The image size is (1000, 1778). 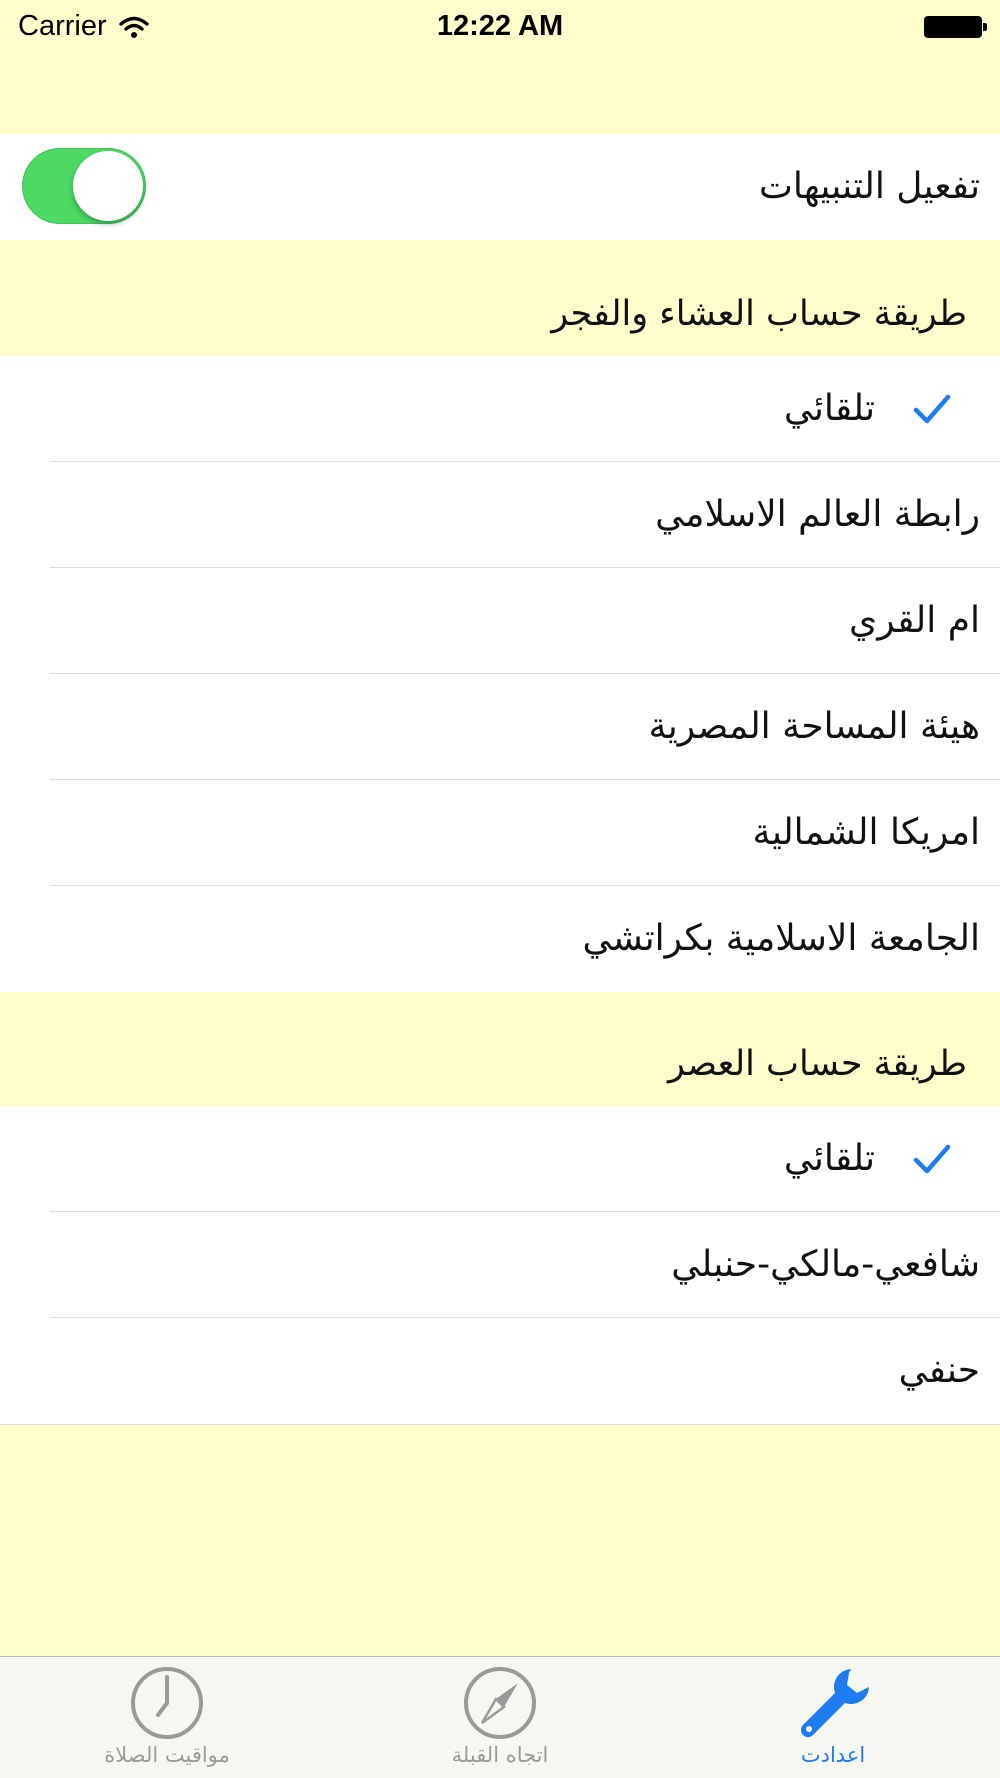 I want to click on asr-option-hanafi: حنفي, so click(x=500, y=1371).